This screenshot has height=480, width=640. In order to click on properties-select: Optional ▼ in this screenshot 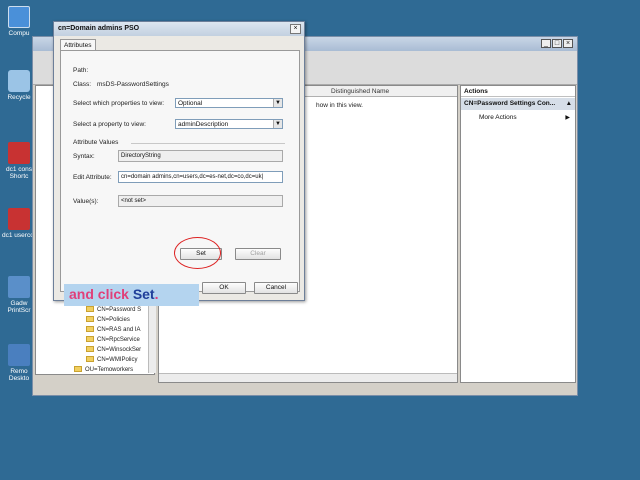, I will do `click(229, 103)`.